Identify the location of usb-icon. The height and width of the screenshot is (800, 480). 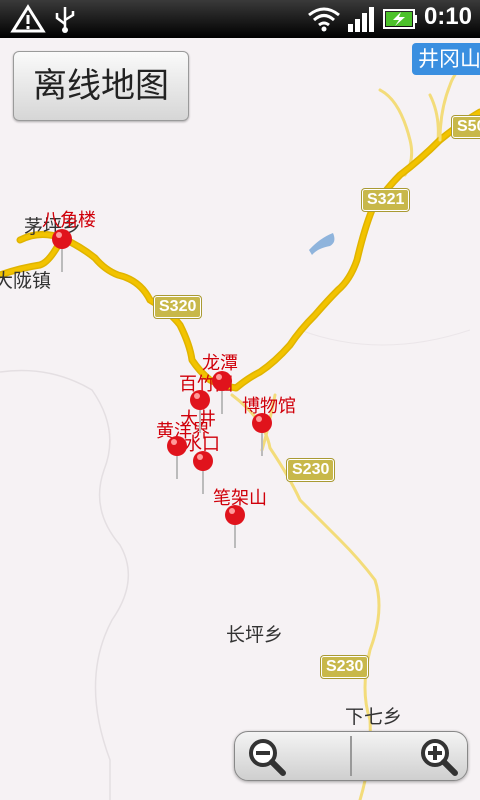
(65, 20).